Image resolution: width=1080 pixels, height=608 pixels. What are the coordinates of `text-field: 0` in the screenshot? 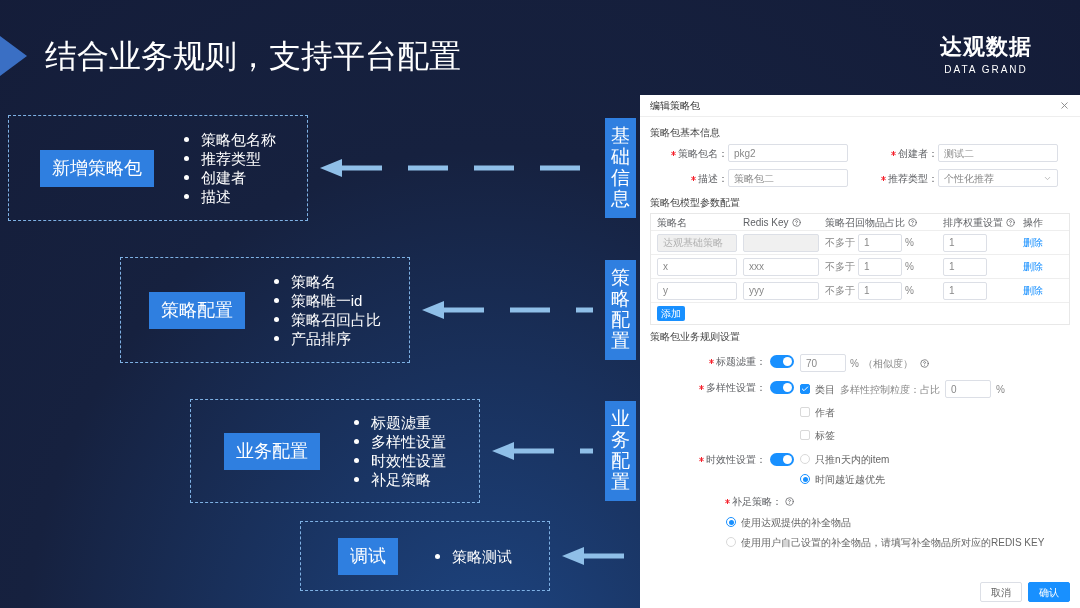 It's located at (968, 389).